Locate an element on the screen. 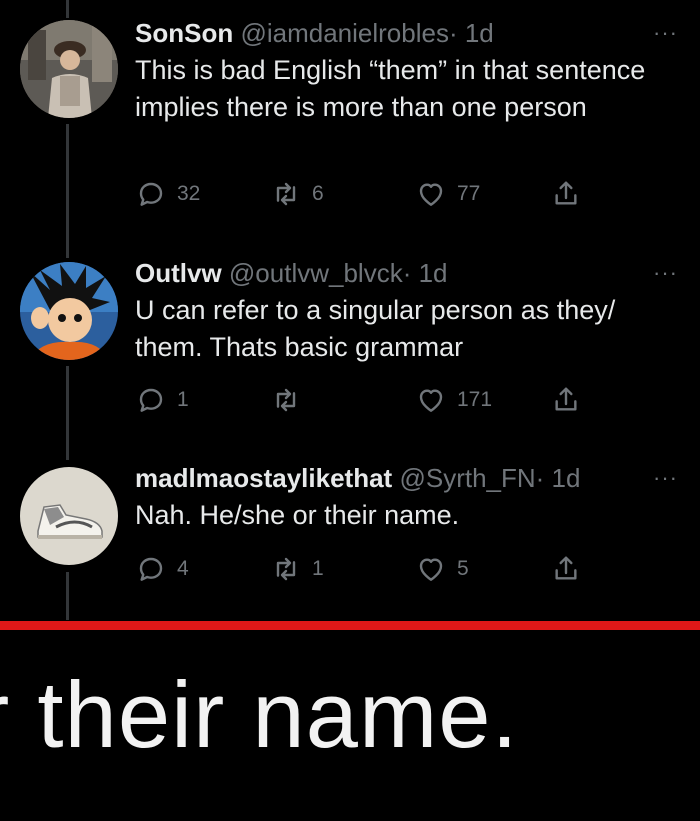 The image size is (700, 821). red-divider is located at coordinates (350, 625).